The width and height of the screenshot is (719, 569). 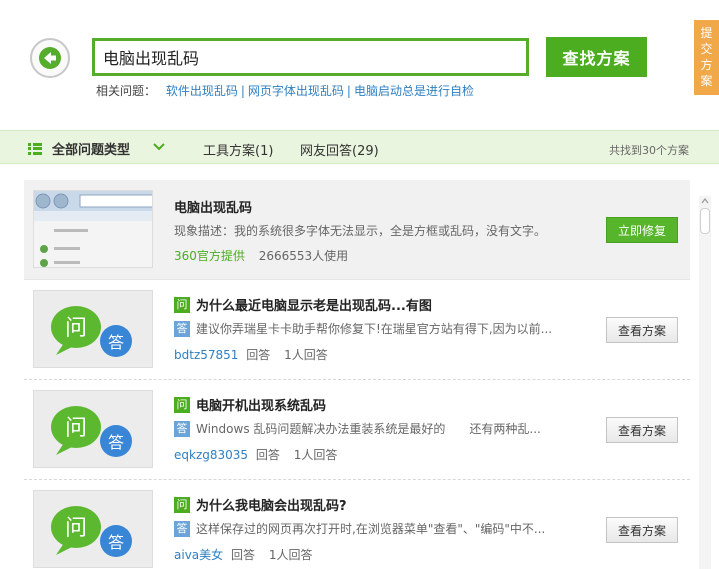 I want to click on filter-bar: 全部问题类型 工具方案(1) 网友回答(29) 共找到30个方案, so click(x=359, y=147).